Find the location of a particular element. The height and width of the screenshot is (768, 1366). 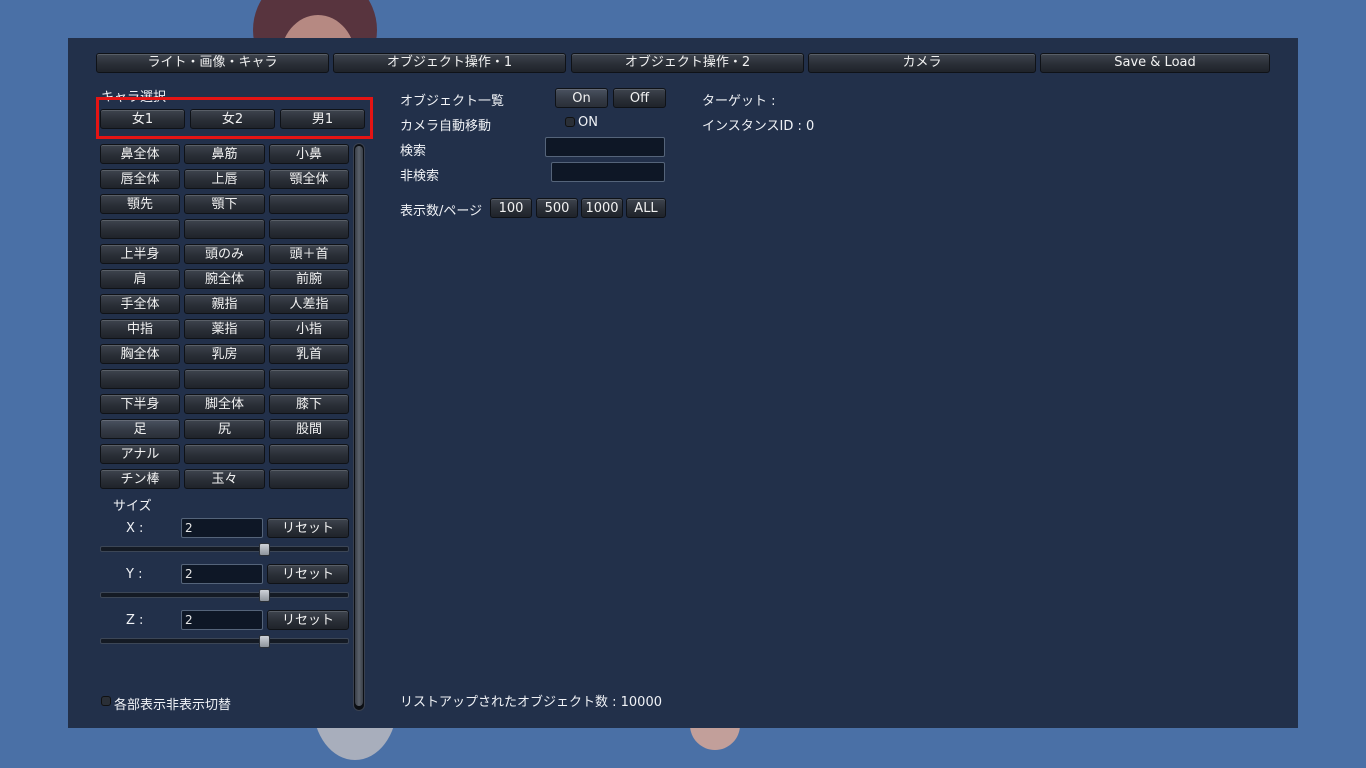

part-button: 上唇 is located at coordinates (224, 179).